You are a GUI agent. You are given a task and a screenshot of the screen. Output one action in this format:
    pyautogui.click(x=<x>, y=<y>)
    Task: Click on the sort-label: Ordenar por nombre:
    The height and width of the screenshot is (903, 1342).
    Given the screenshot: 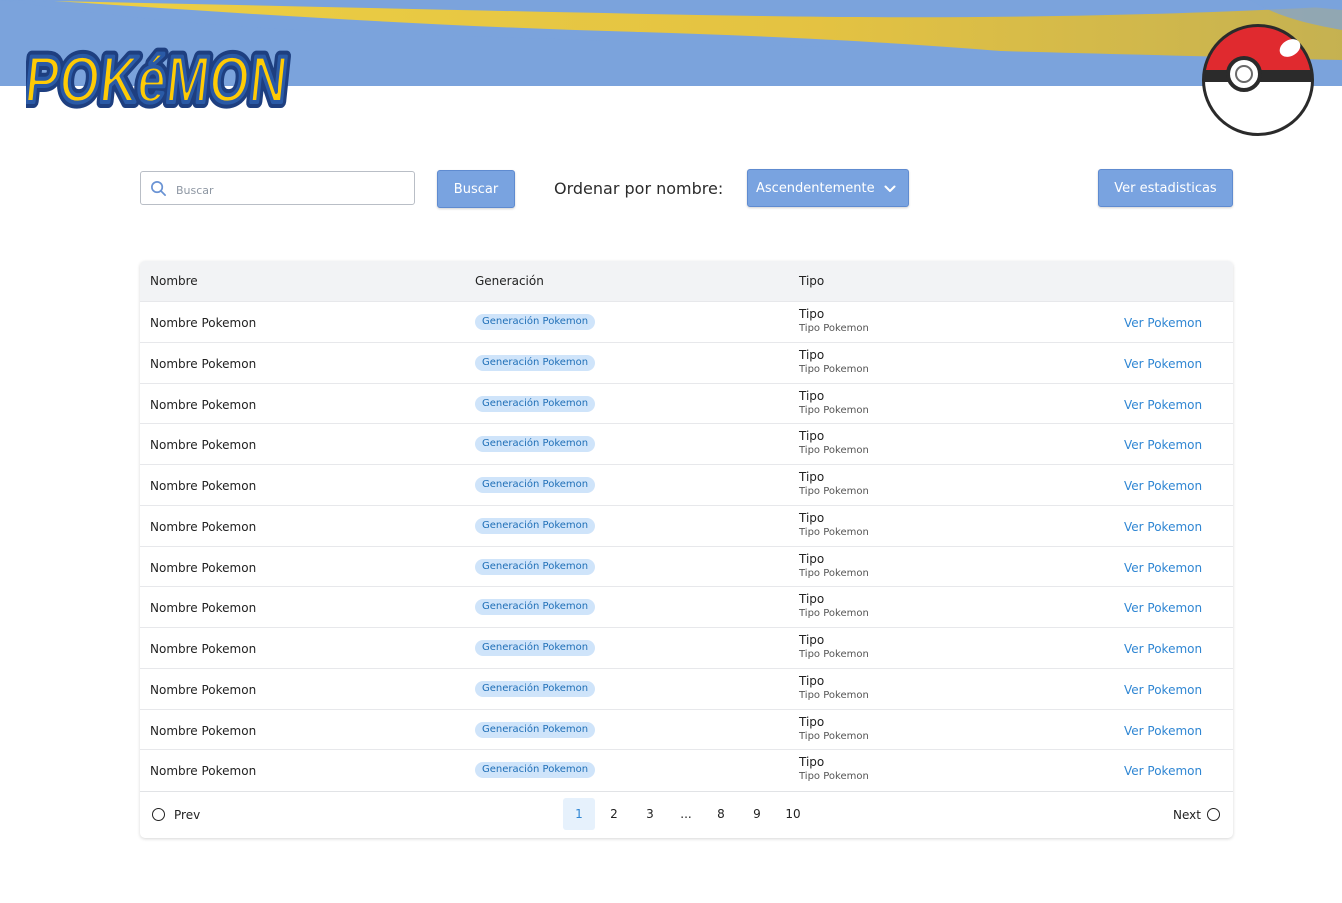 What is the action you would take?
    pyautogui.click(x=639, y=188)
    